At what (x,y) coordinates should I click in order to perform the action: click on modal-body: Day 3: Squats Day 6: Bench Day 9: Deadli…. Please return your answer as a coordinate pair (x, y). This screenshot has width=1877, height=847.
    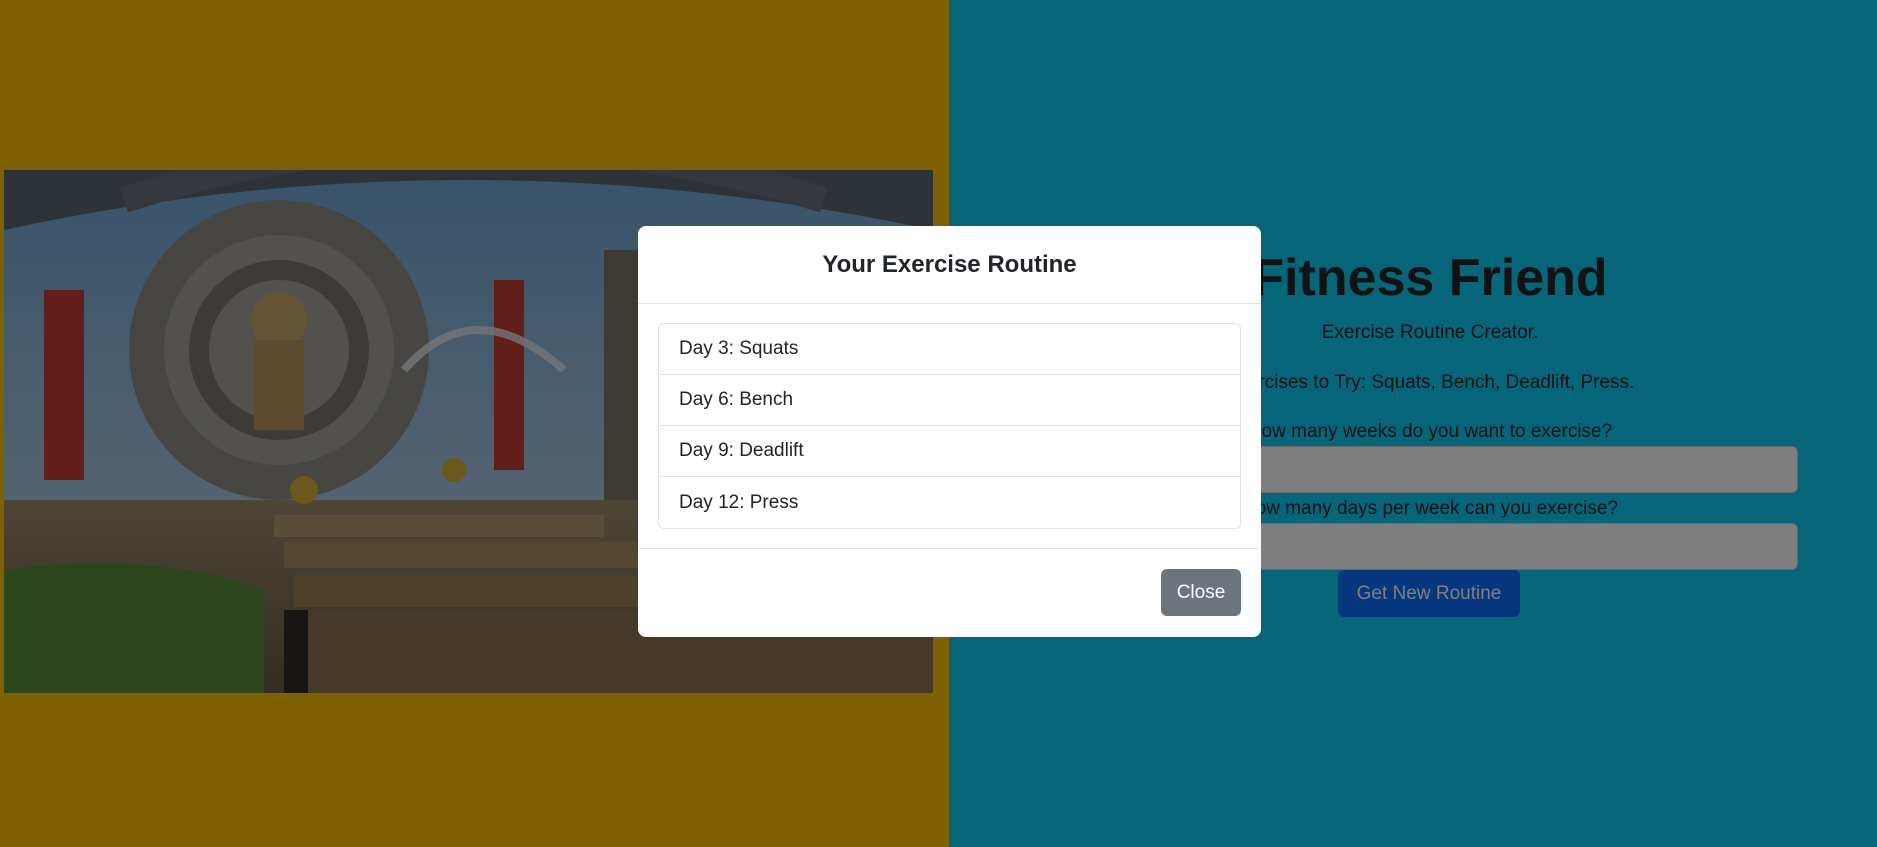
    Looking at the image, I should click on (949, 426).